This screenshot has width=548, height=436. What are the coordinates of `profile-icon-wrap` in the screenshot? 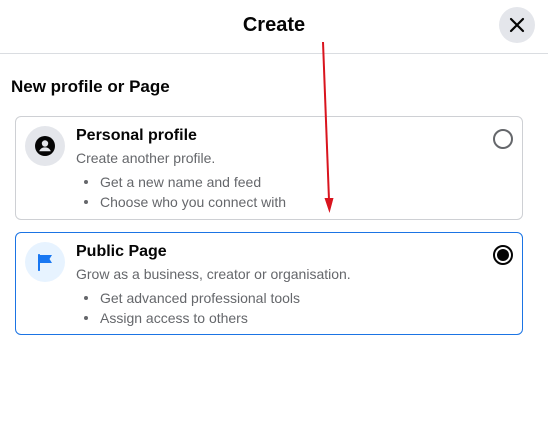 It's located at (45, 146).